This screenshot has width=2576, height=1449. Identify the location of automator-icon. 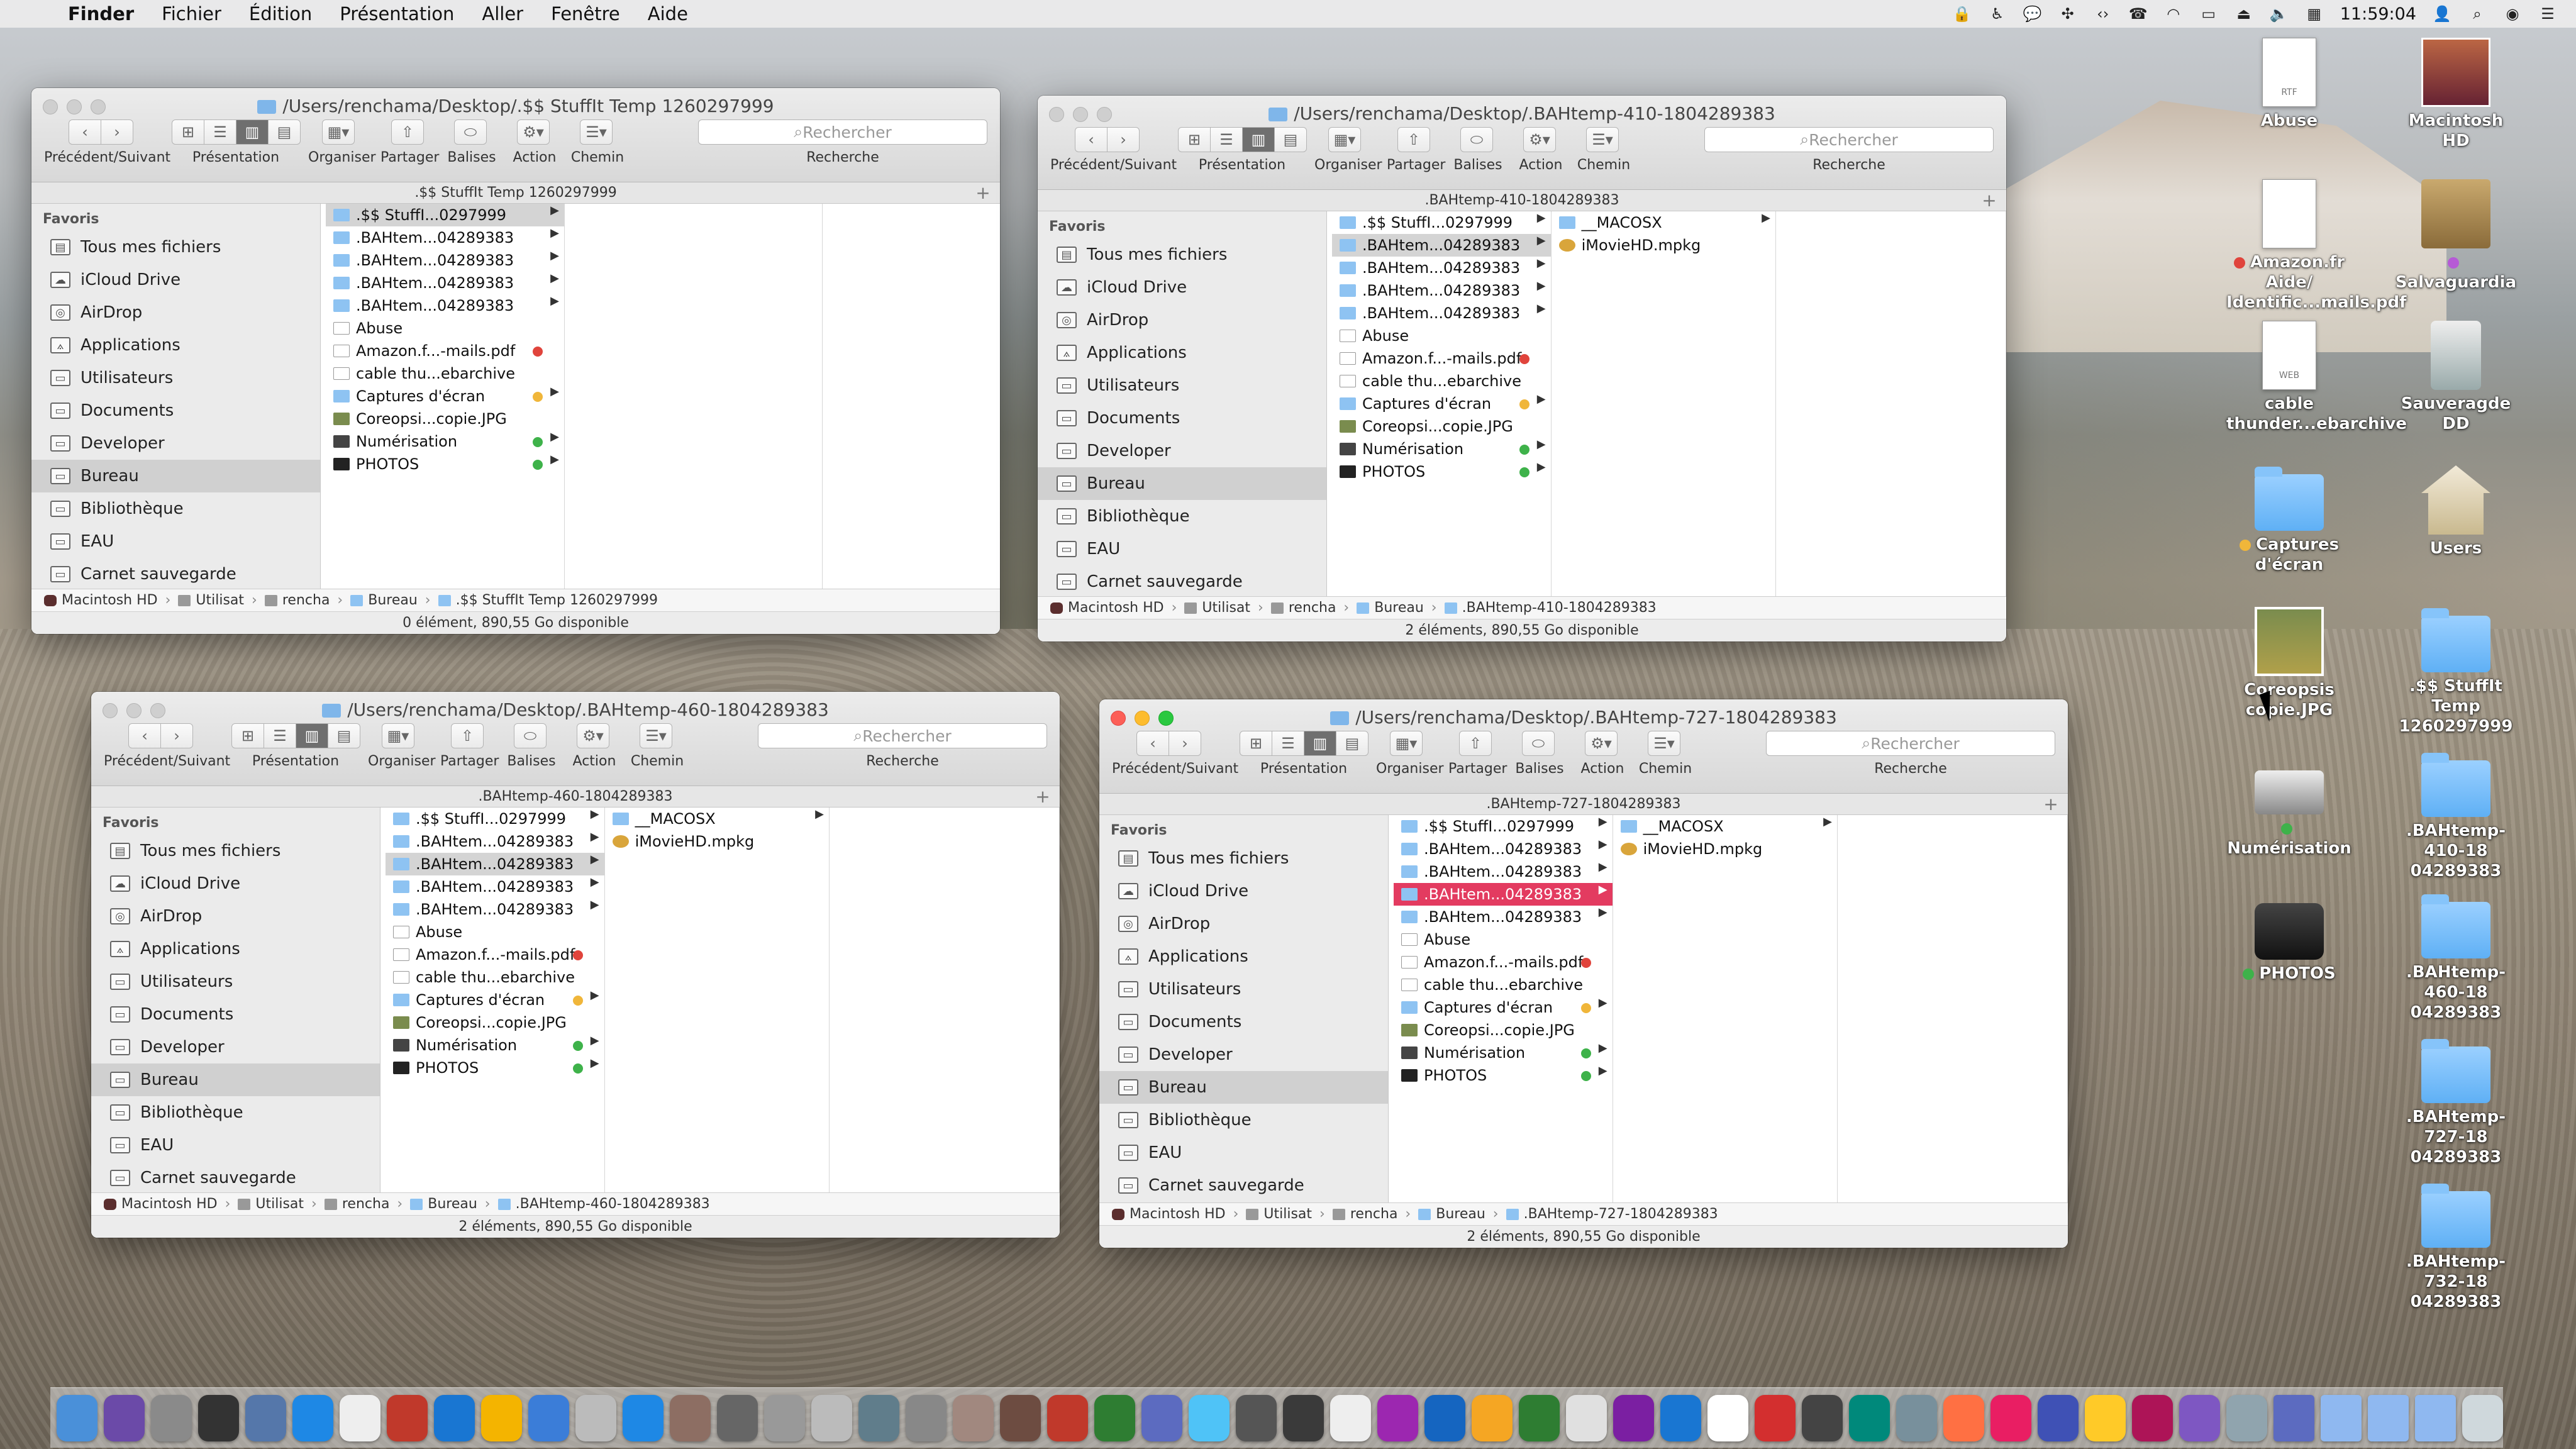
(926, 1417).